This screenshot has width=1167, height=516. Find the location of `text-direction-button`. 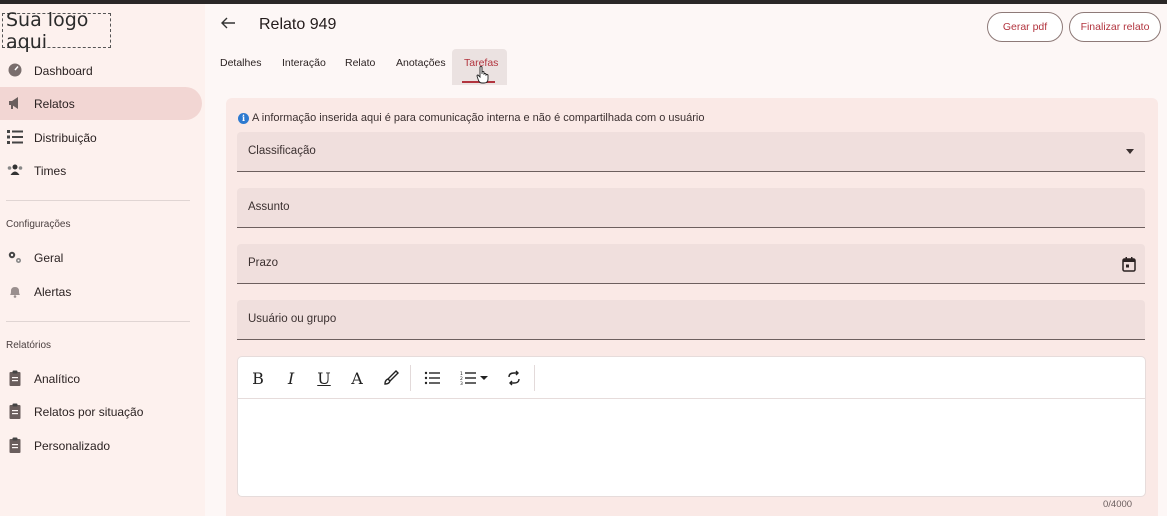

text-direction-button is located at coordinates (514, 378).